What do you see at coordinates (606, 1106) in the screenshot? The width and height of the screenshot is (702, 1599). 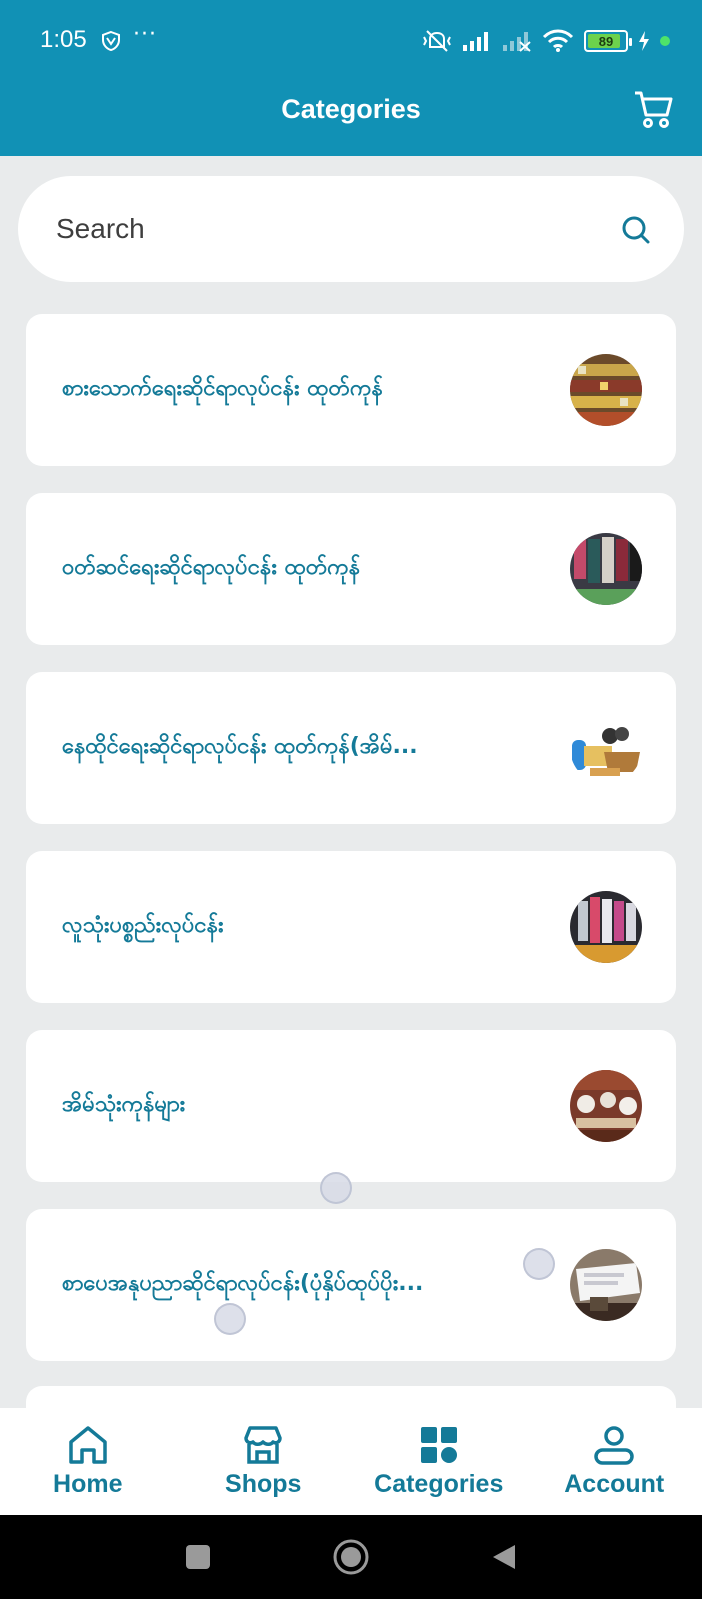 I see `household-goods-thumbnail` at bounding box center [606, 1106].